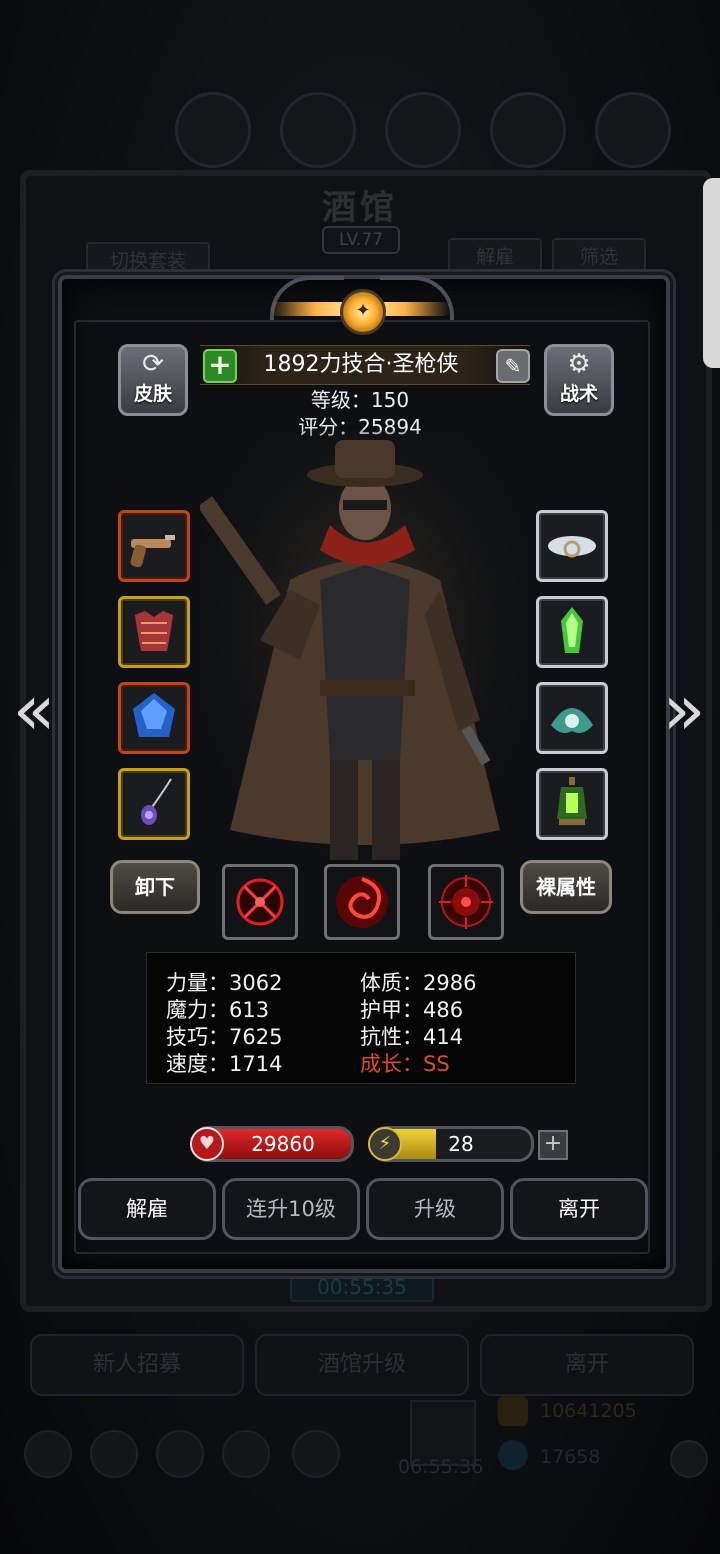 The image size is (720, 1554). I want to click on heart-icon: ♥, so click(207, 1144).